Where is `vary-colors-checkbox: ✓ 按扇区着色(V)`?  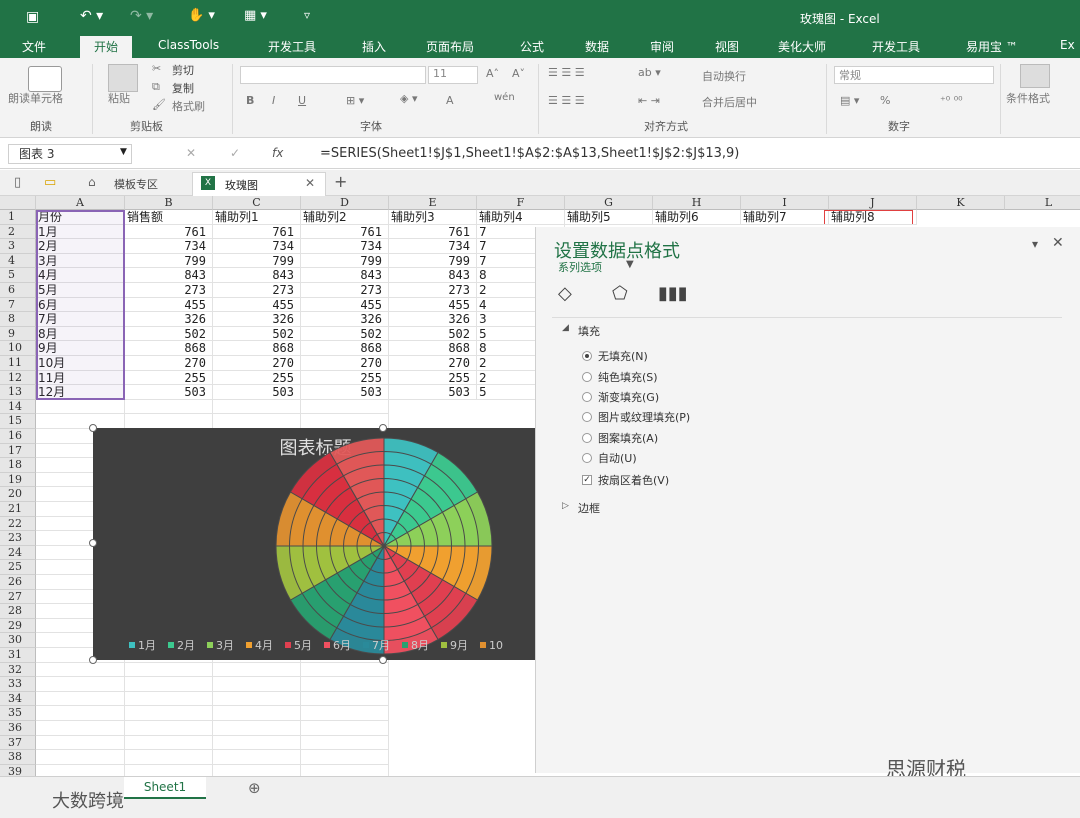 vary-colors-checkbox: ✓ 按扇区着色(V) is located at coordinates (625, 480).